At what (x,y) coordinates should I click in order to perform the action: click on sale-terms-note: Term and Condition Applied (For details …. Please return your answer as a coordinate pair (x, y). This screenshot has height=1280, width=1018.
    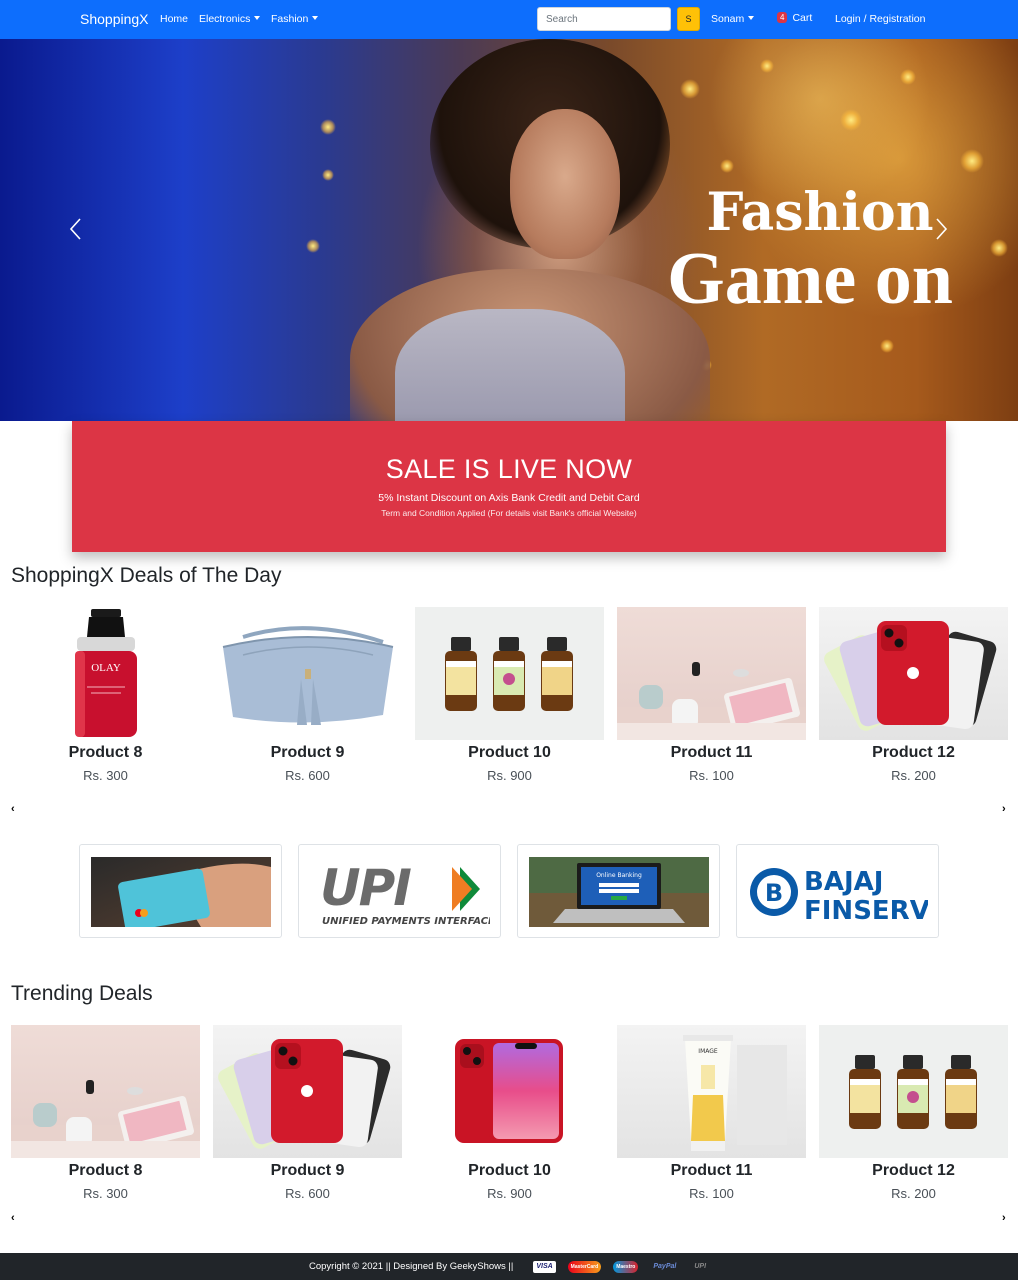
    Looking at the image, I should click on (509, 513).